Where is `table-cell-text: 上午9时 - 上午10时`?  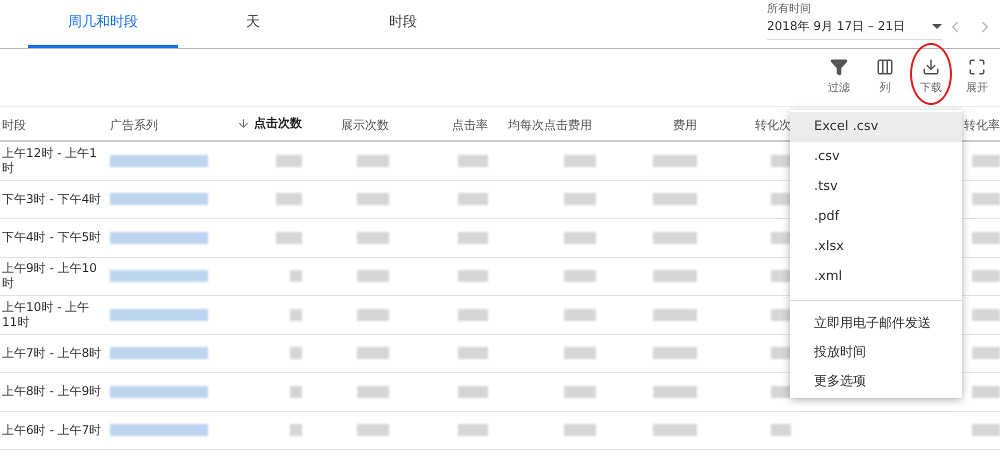
table-cell-text: 上午9时 - 上午10时 is located at coordinates (49, 276).